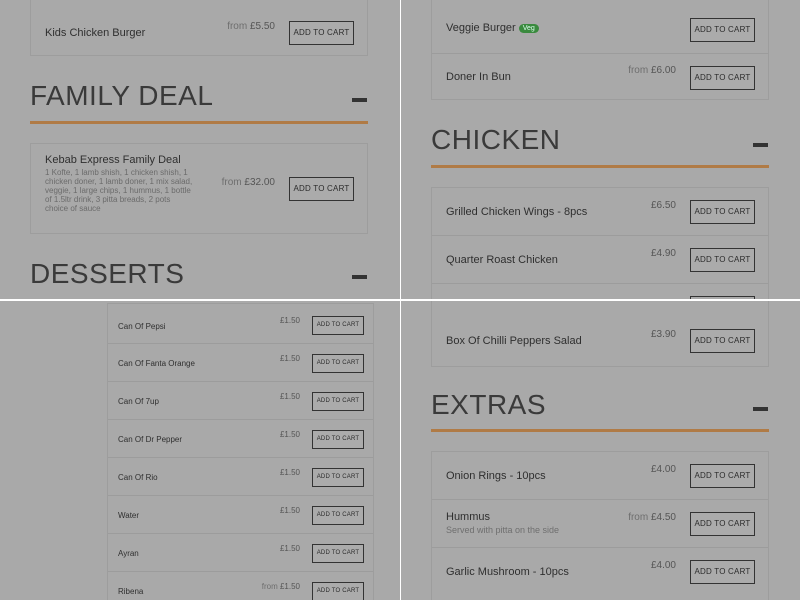 The width and height of the screenshot is (800, 600). What do you see at coordinates (150, 439) in the screenshot?
I see `item-name: Can Of Dr Pepper` at bounding box center [150, 439].